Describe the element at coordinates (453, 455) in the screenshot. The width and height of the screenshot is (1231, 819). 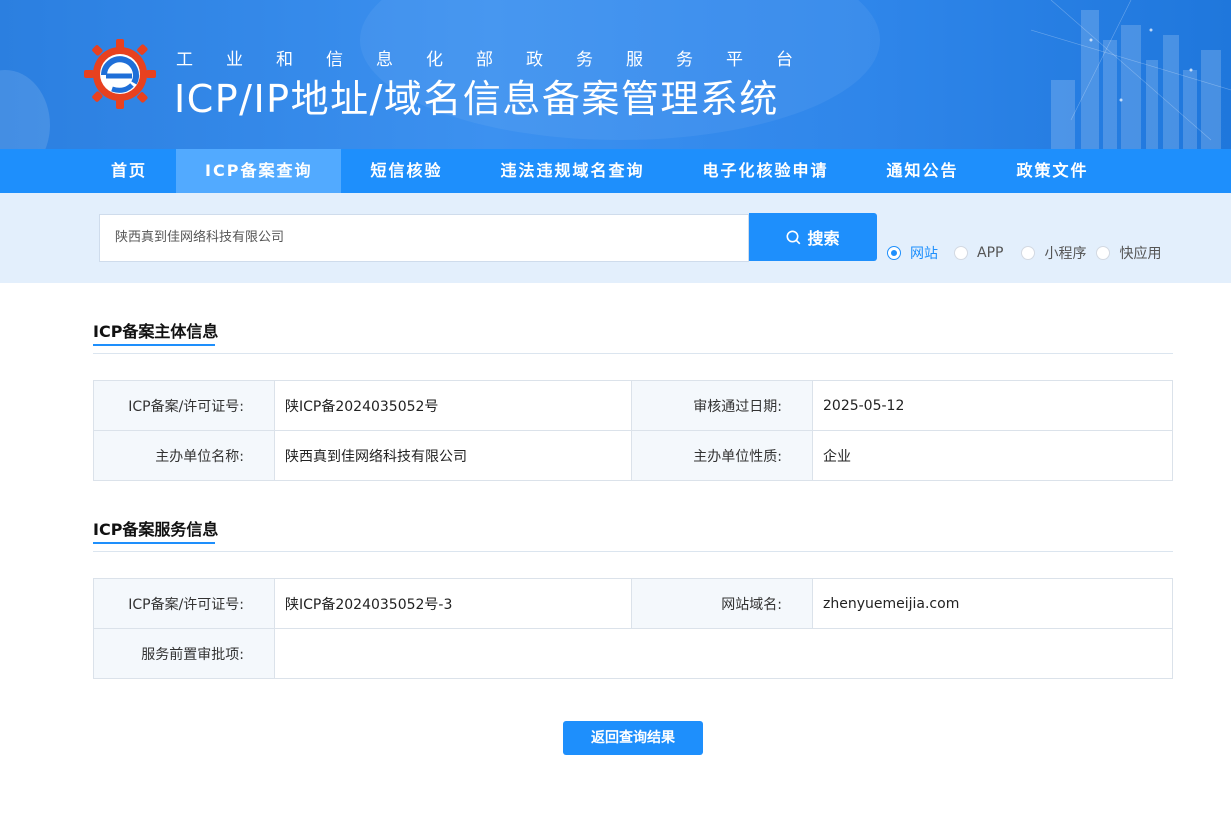
I see `table-value: 陕西真到佳网络科技有限公司` at that location.